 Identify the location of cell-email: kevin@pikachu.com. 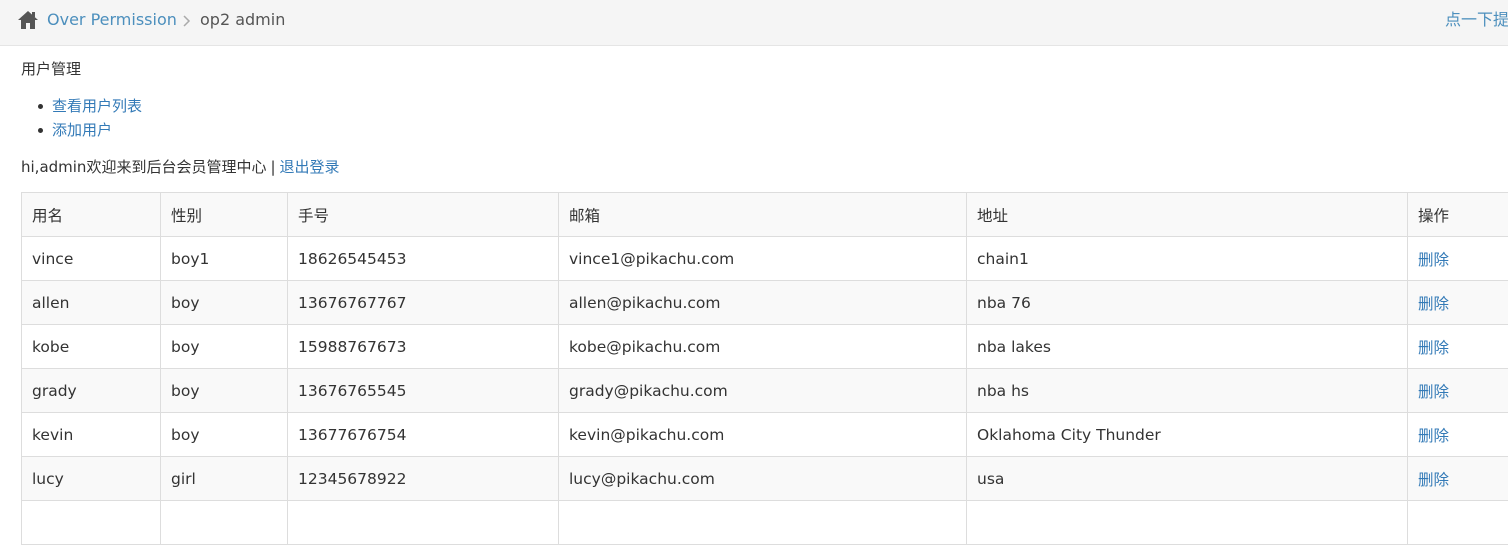
(763, 435).